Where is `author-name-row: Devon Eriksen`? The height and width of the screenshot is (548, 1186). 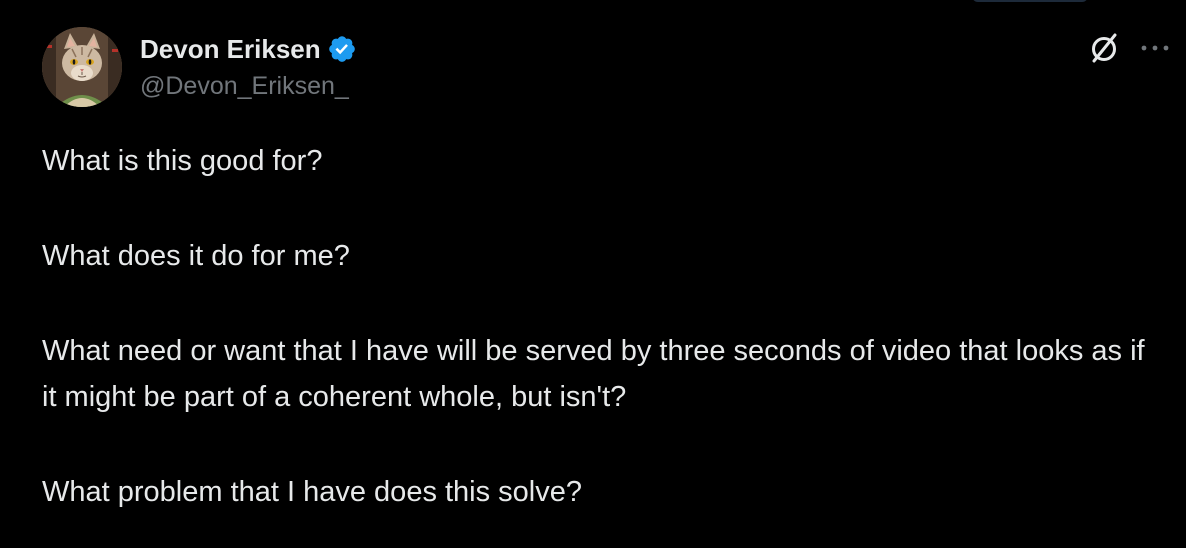 author-name-row: Devon Eriksen is located at coordinates (248, 49).